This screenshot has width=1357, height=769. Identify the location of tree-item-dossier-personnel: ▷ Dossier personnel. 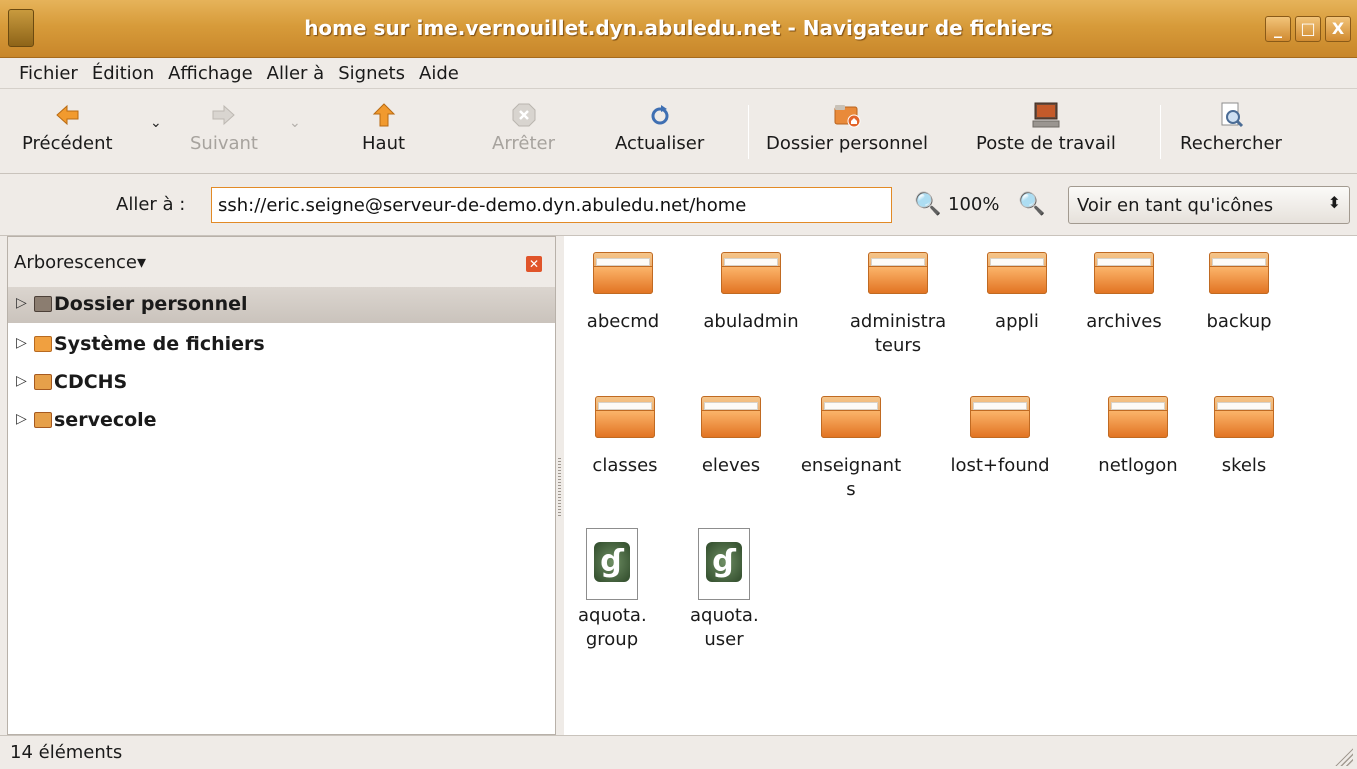
(281, 305).